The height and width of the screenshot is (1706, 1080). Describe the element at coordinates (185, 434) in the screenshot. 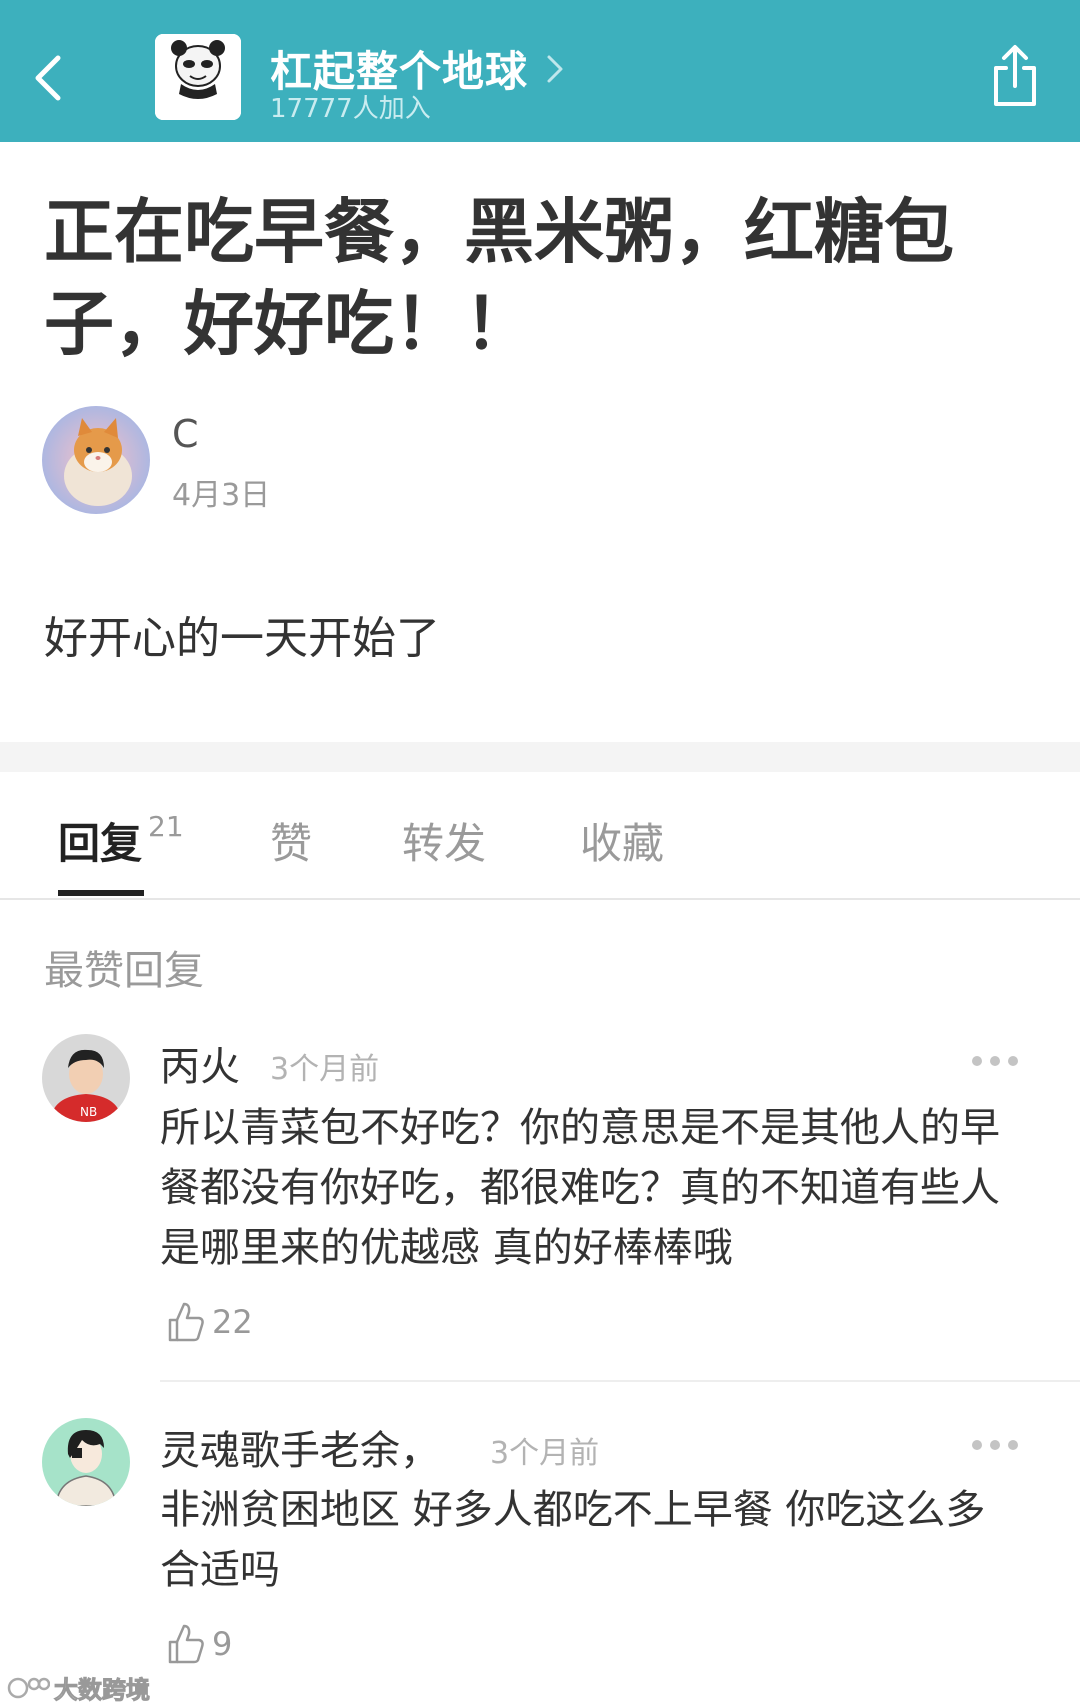

I see `author-name: C` at that location.